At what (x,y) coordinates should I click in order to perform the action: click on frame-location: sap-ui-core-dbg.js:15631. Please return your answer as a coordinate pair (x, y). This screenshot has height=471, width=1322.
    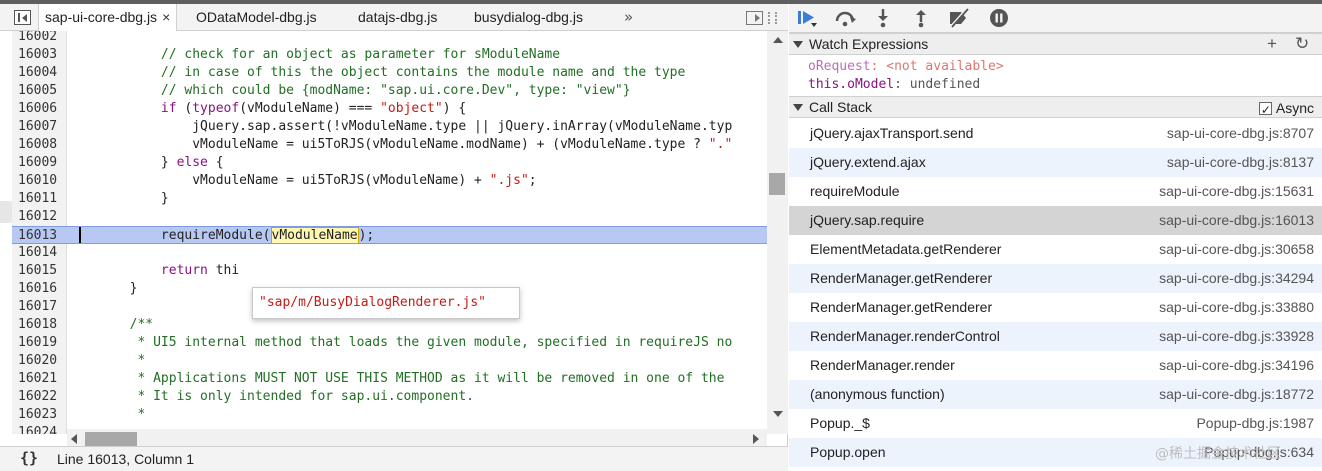
    Looking at the image, I should click on (1236, 191).